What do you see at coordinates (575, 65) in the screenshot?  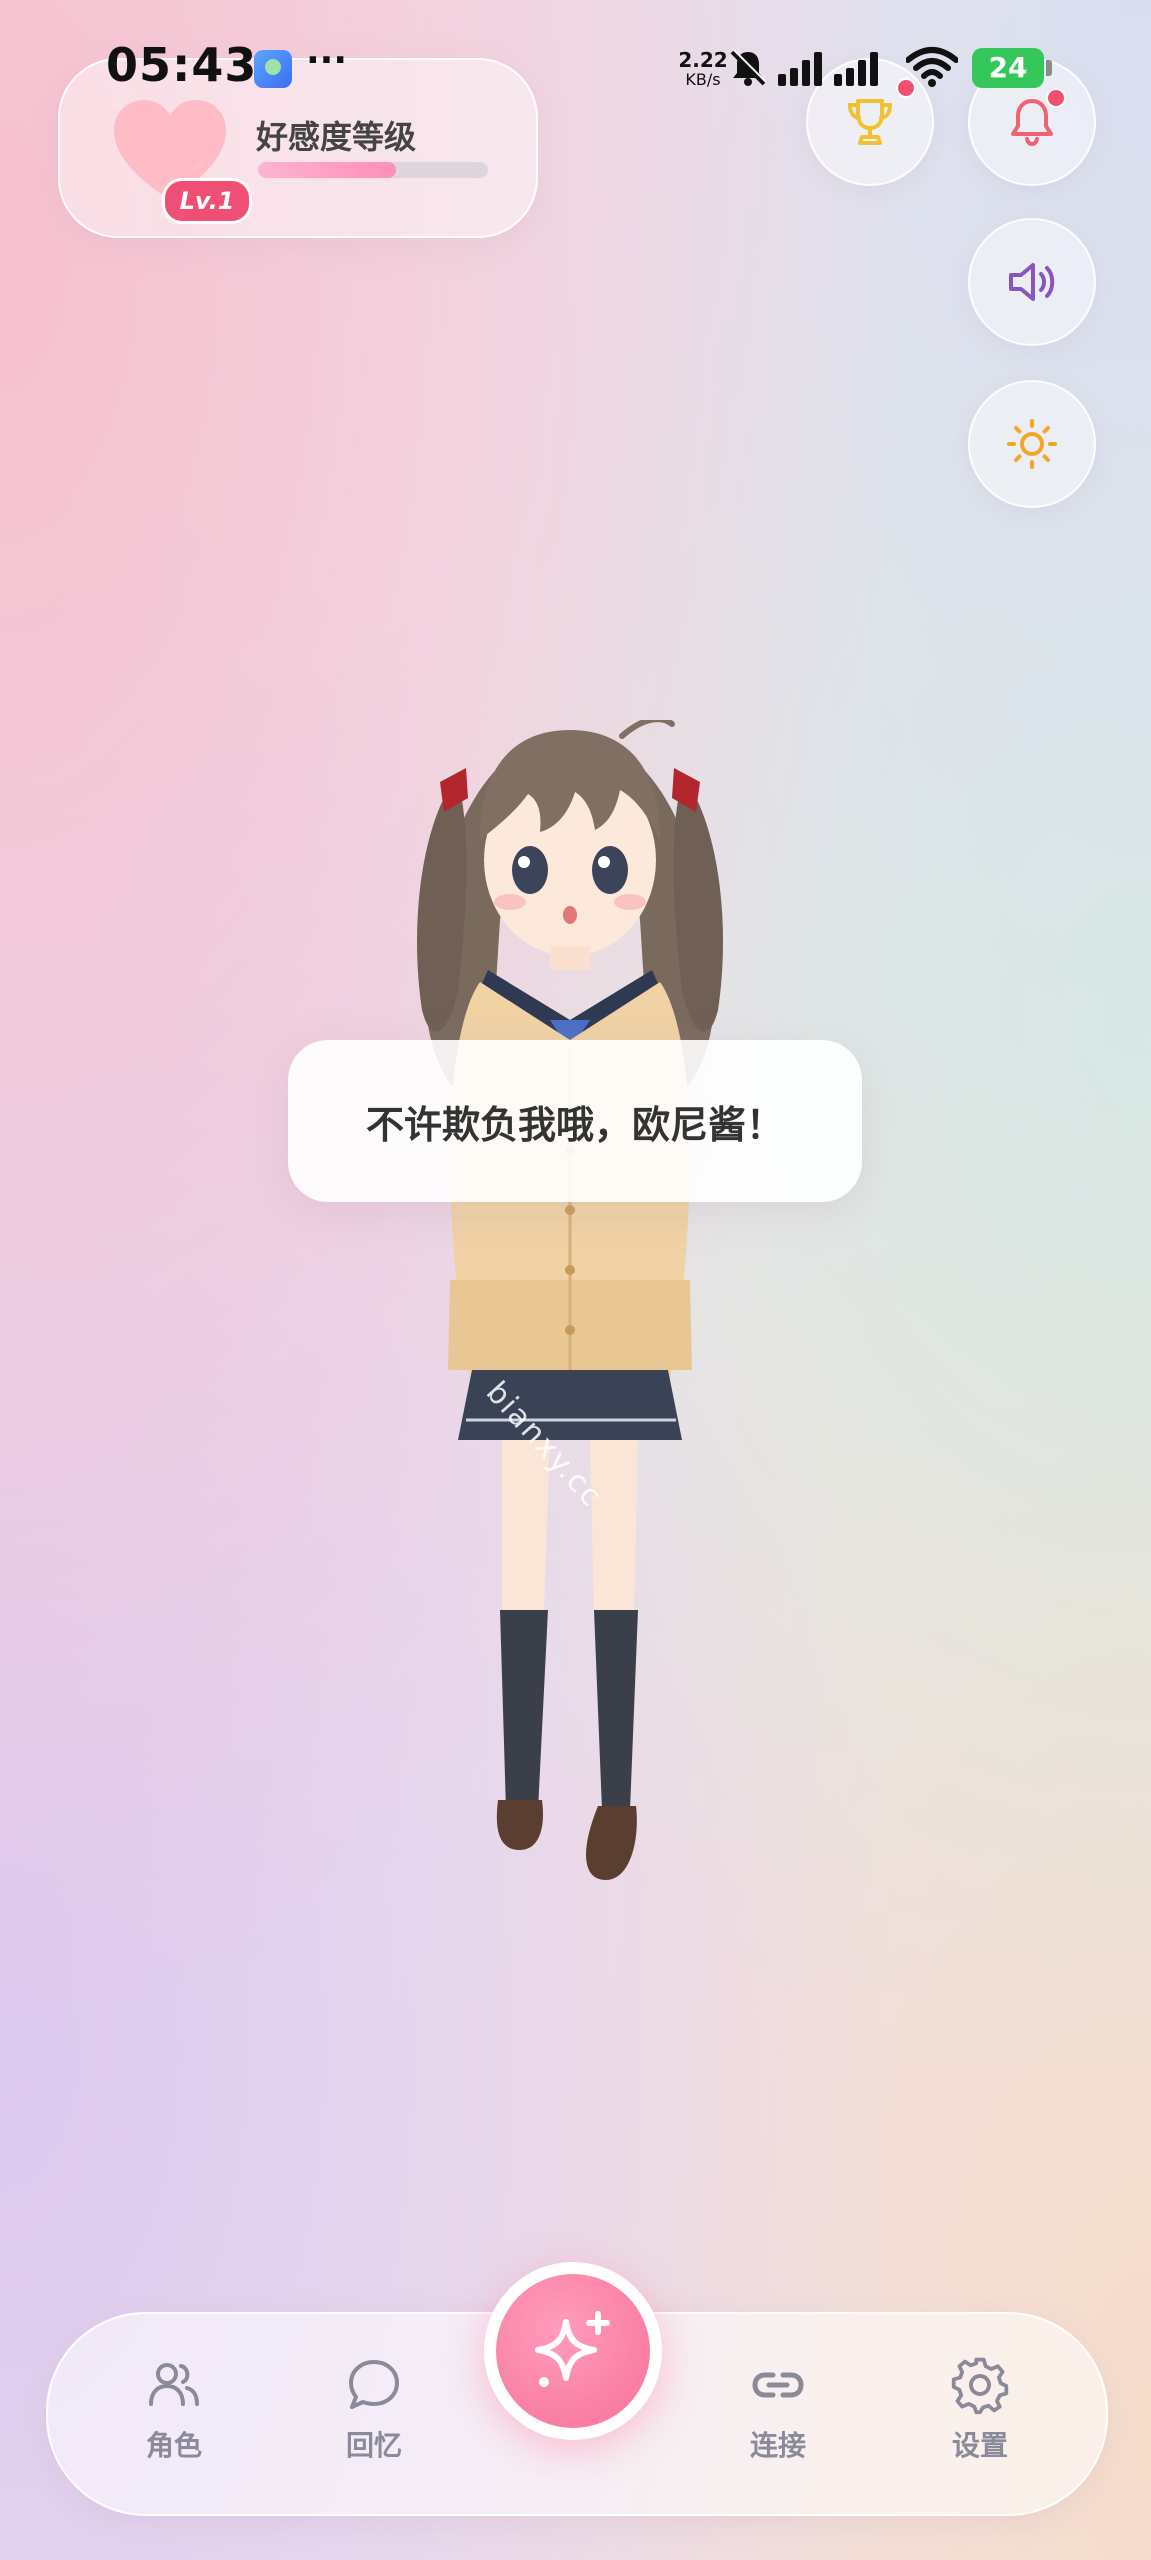 I see `status-bar: 05:43 ··· 2.22 KB/s 24` at bounding box center [575, 65].